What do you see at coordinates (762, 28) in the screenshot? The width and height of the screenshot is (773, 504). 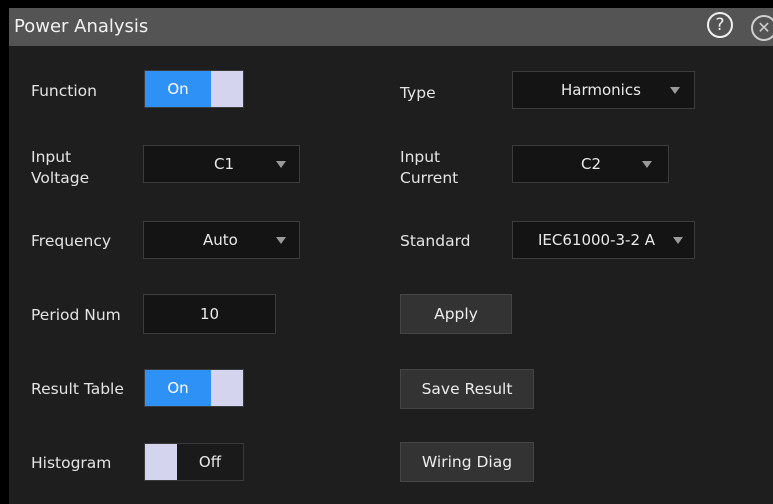 I see `close-icon: ✕` at bounding box center [762, 28].